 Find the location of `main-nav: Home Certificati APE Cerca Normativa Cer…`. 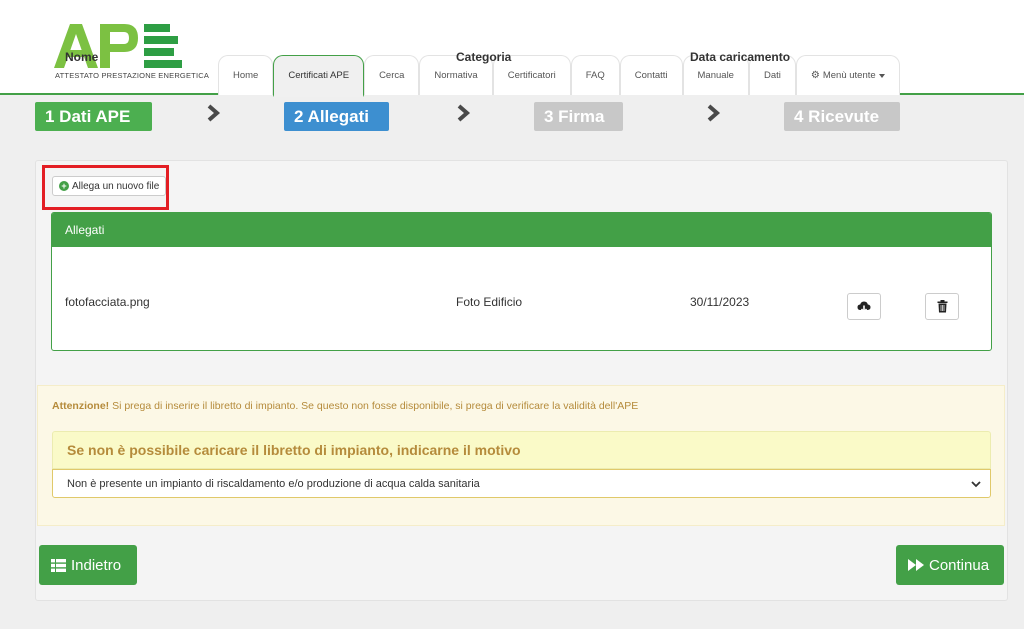

main-nav: Home Certificati APE Cerca Normativa Cer… is located at coordinates (559, 76).